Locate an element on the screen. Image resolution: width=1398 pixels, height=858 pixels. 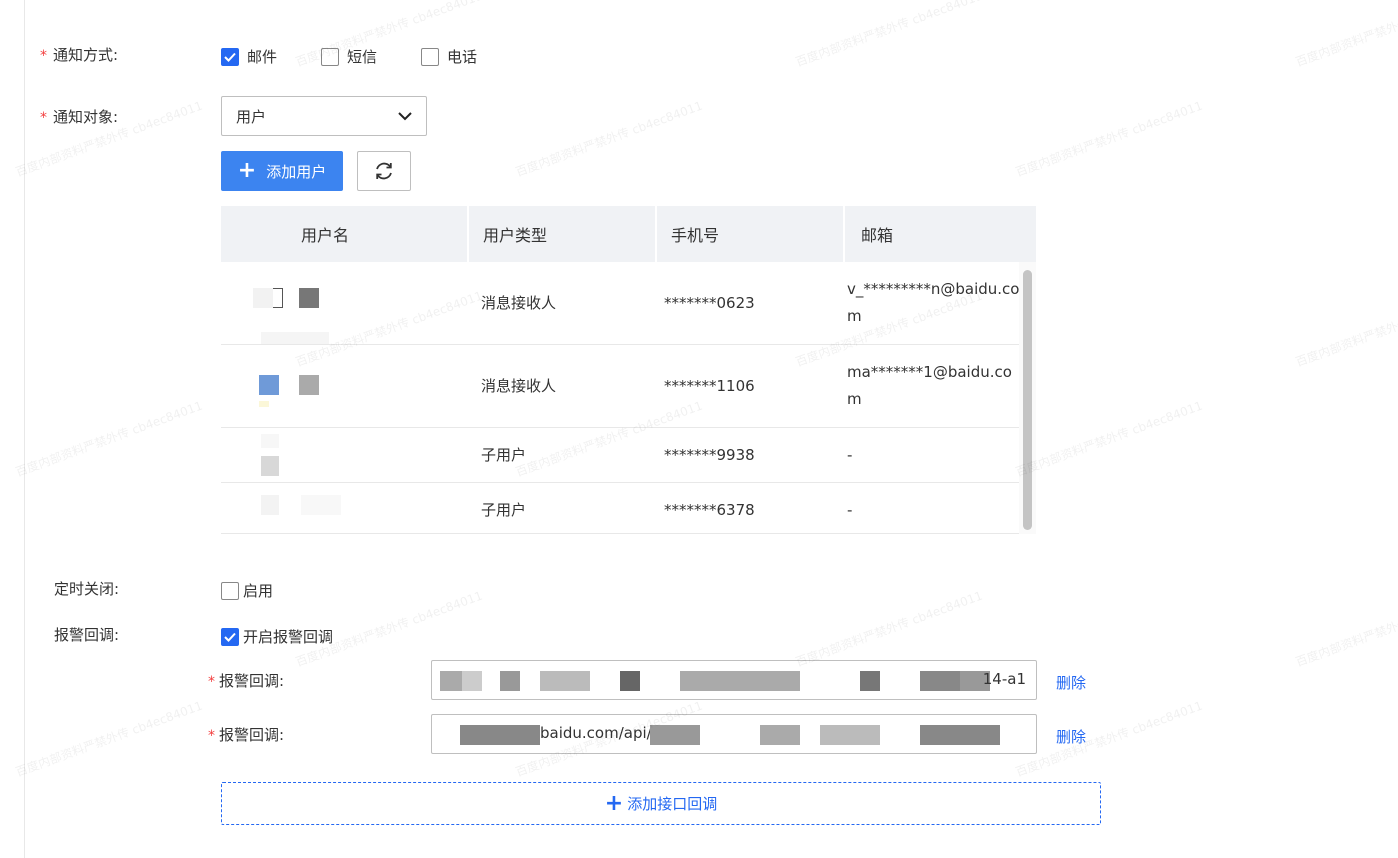
chevron-down-icon is located at coordinates (405, 115).